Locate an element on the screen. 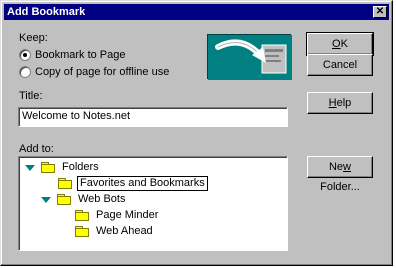 Image resolution: width=396 pixels, height=268 pixels. tree-node-favorites-and-bookmarks: Favorites and Bookmarks is located at coordinates (133, 183).